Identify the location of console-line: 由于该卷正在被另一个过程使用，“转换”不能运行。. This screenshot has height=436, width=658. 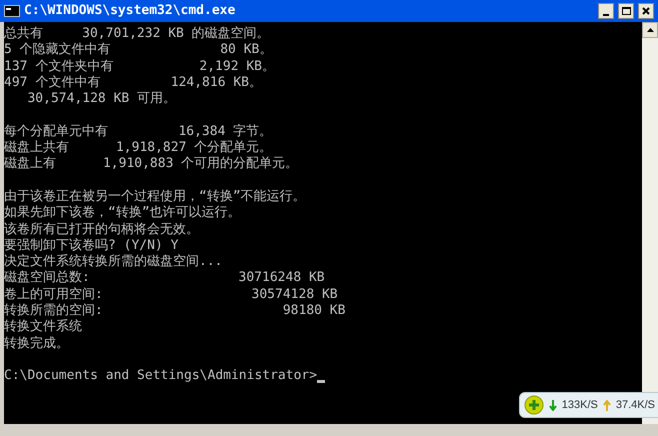
(155, 196).